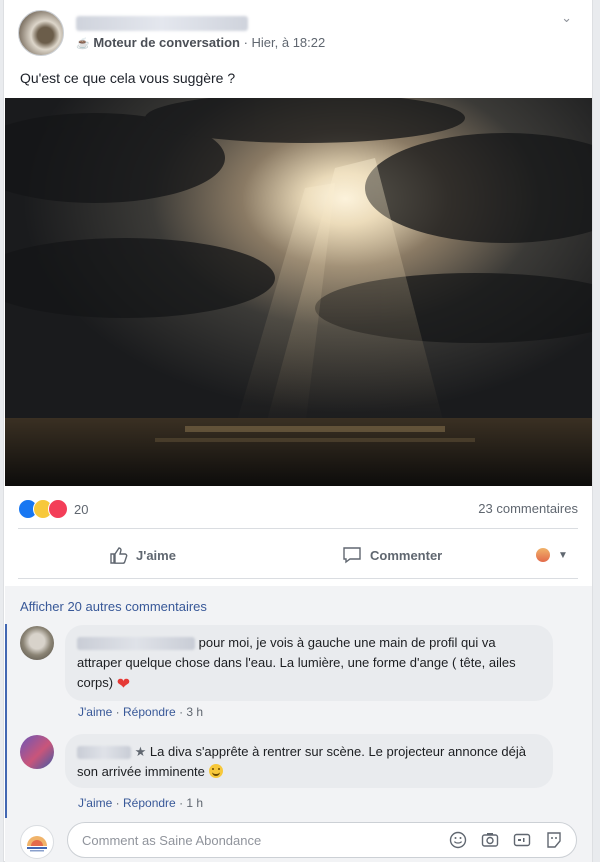  What do you see at coordinates (194, 803) in the screenshot?
I see `comment-age: 1 h` at bounding box center [194, 803].